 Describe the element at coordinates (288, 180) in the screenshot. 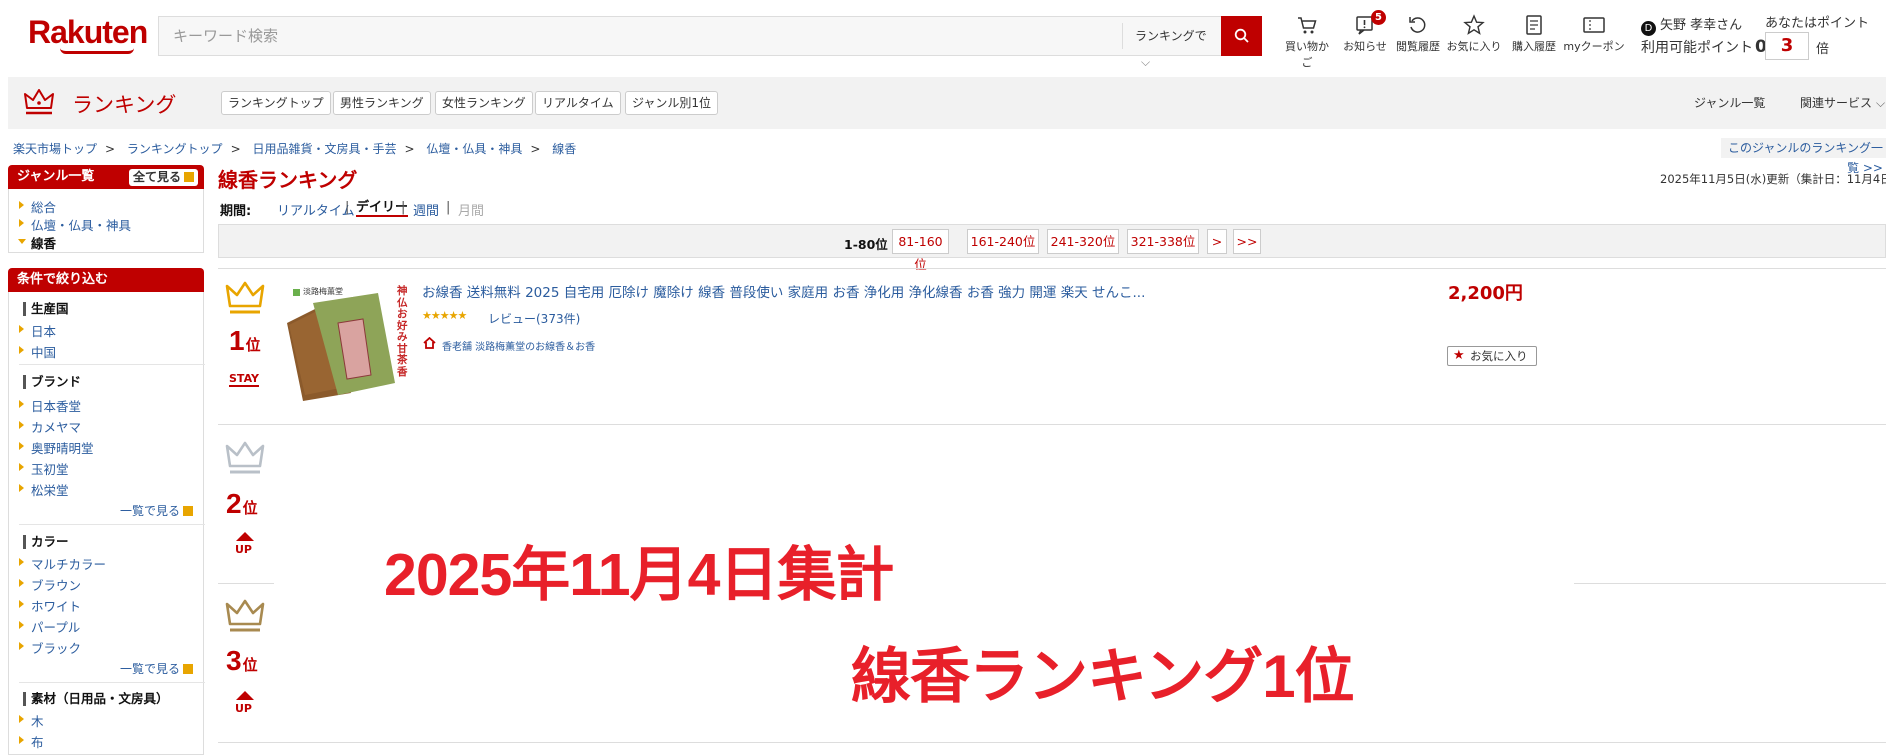

I see `page-title: 線香ランキング` at that location.